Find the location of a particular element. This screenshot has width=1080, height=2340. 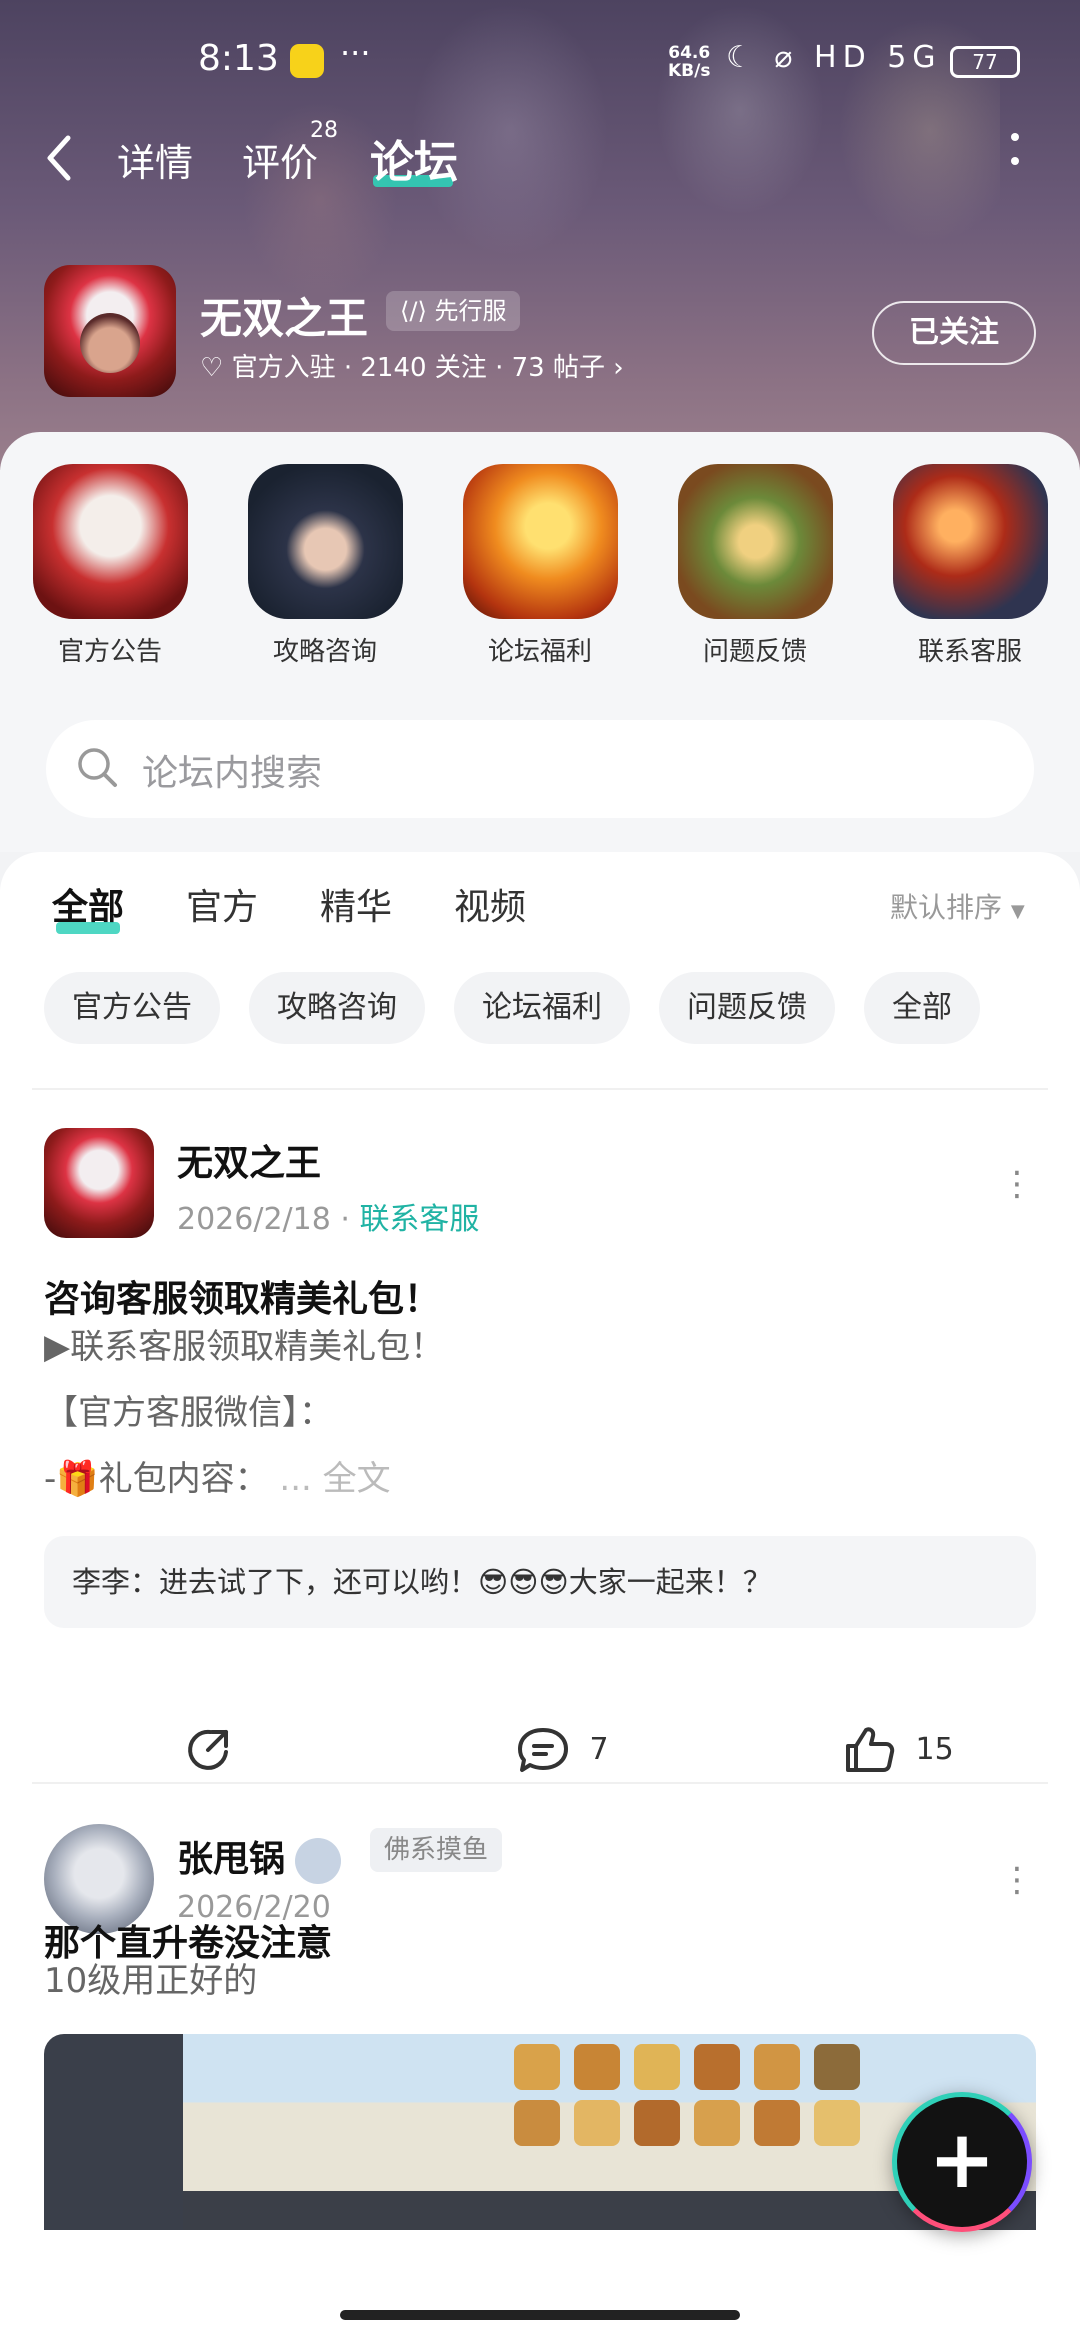

chip-welfare: 论坛福利 is located at coordinates (542, 1008).